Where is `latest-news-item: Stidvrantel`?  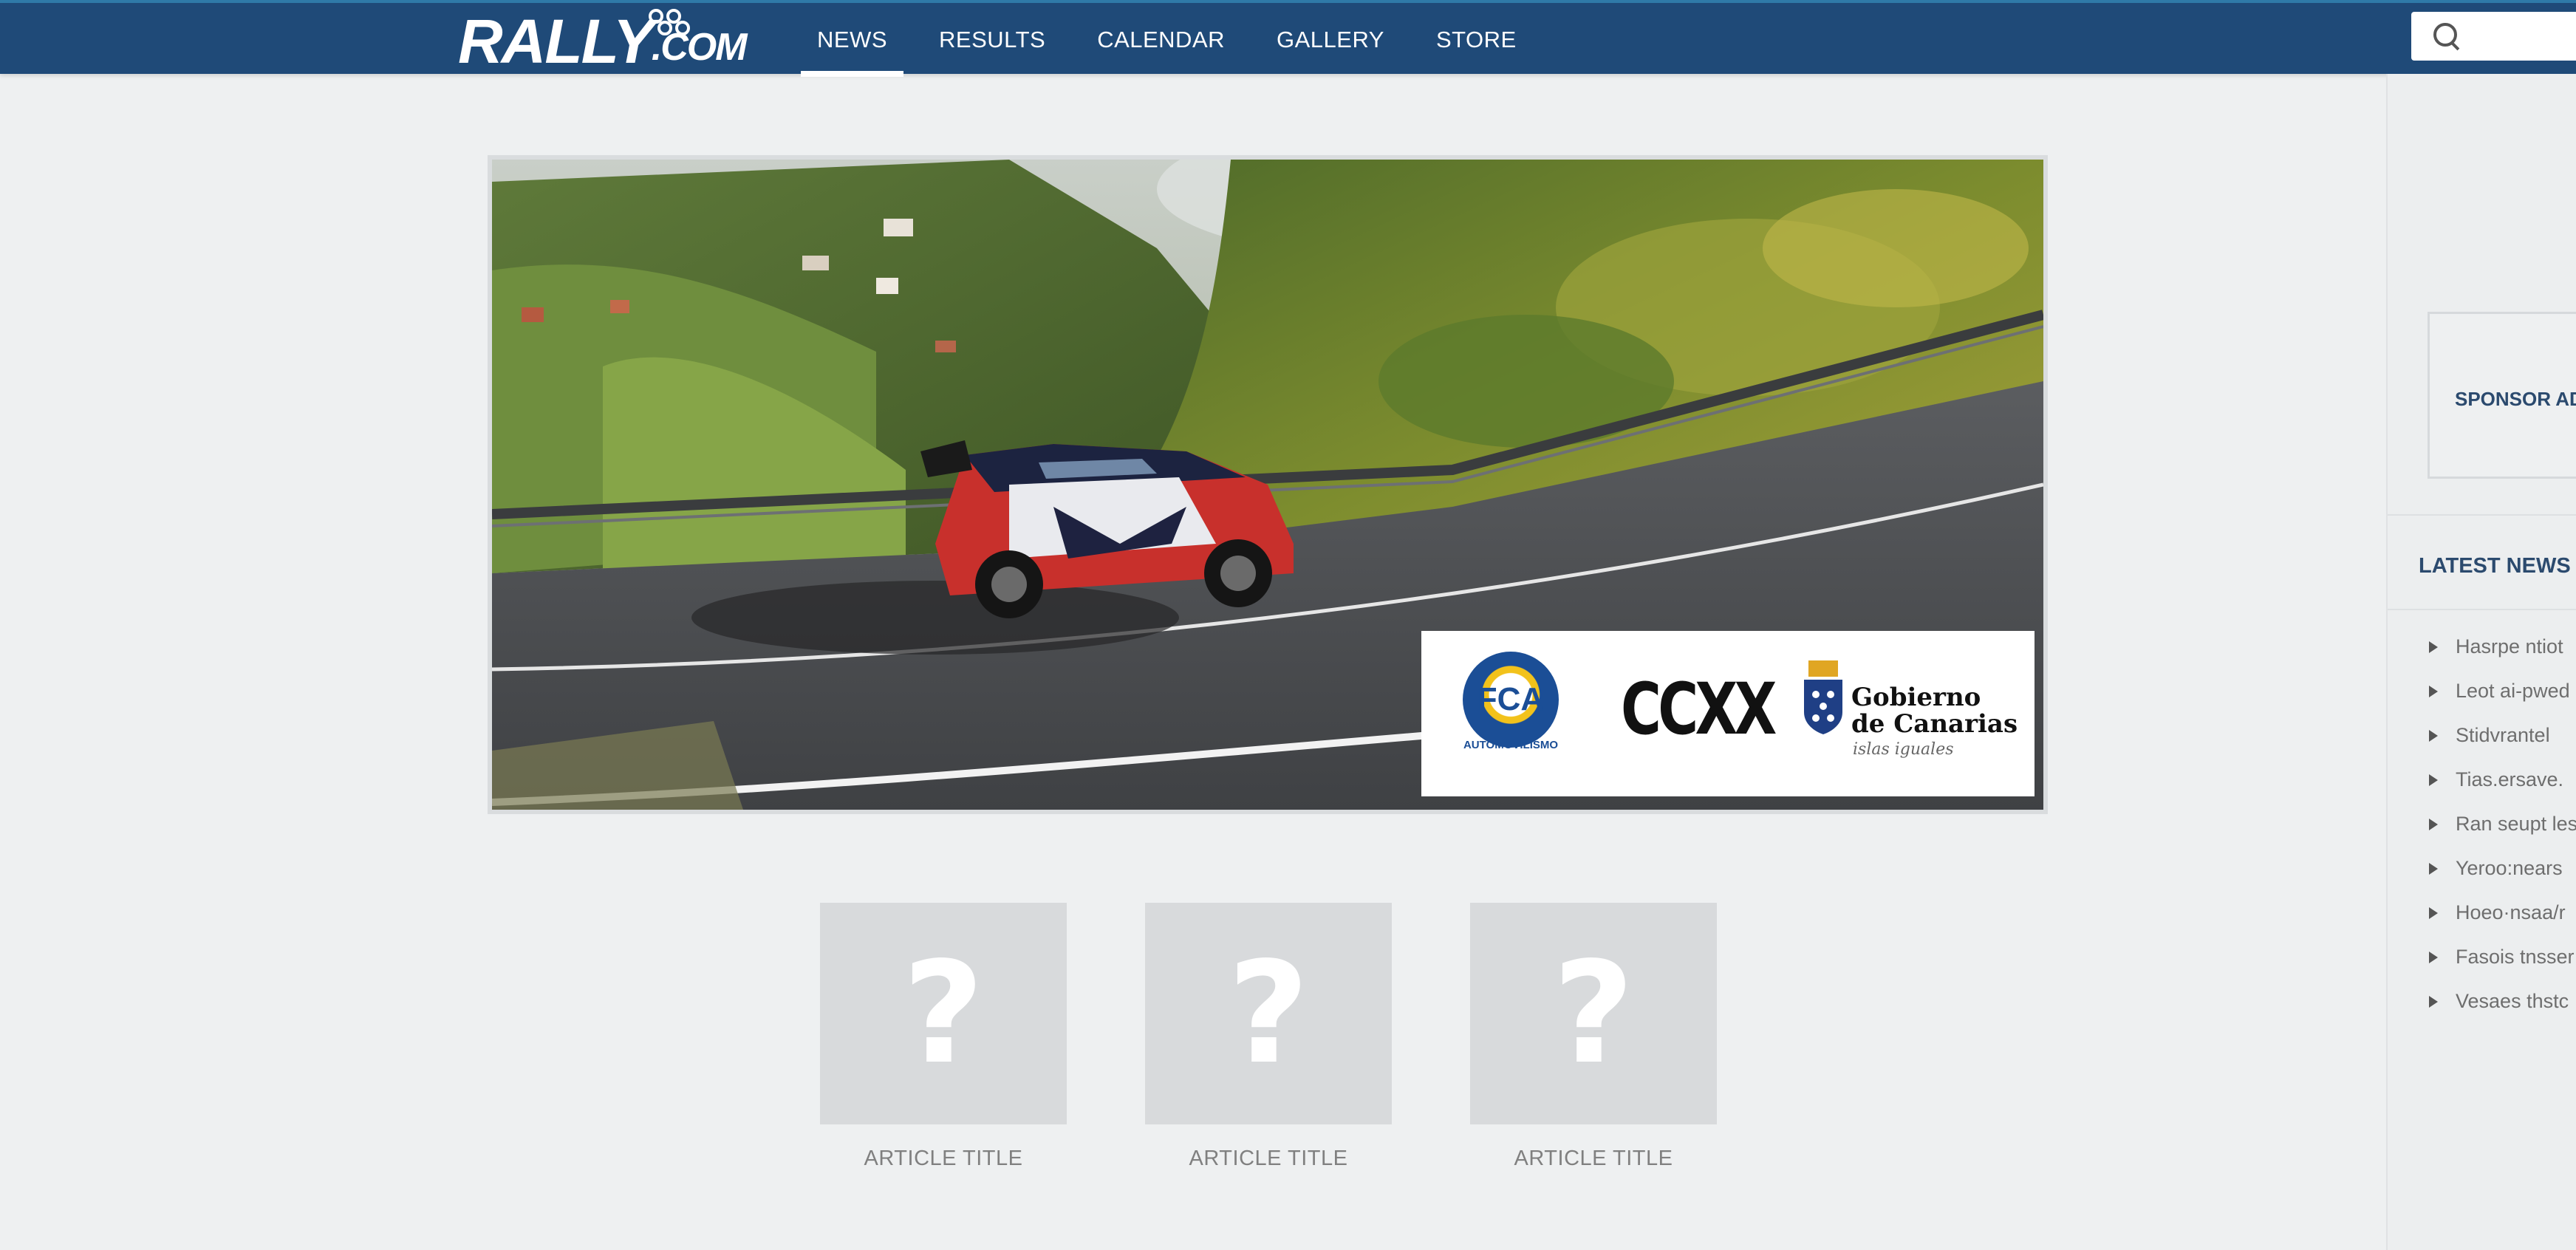 latest-news-item: Stidvrantel is located at coordinates (2500, 746).